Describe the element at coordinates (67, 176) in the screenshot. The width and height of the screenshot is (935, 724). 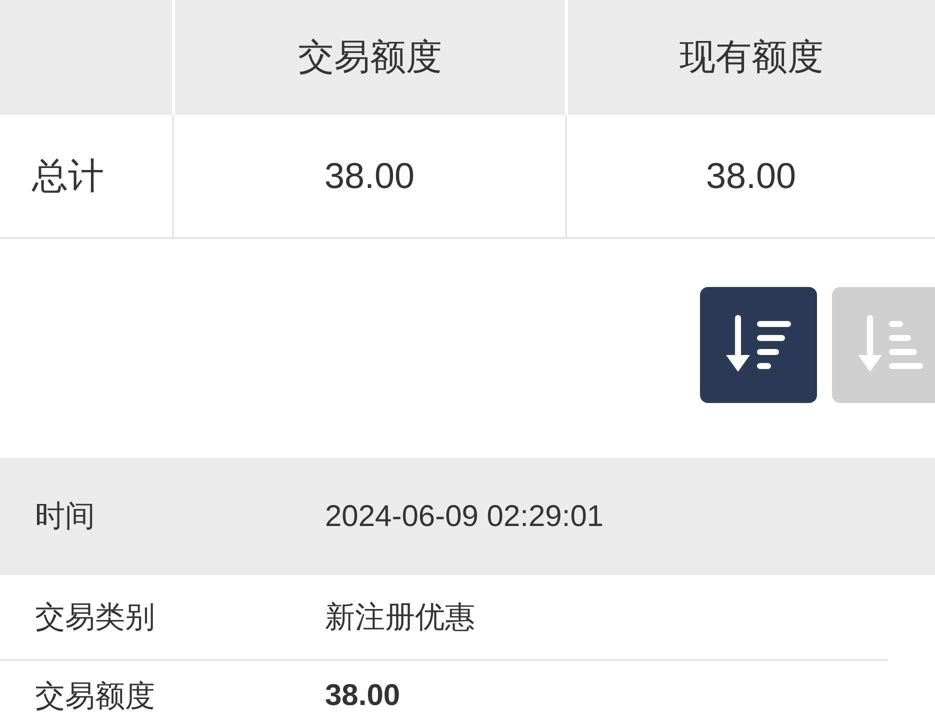
I see `table-cell-text: 总计` at that location.